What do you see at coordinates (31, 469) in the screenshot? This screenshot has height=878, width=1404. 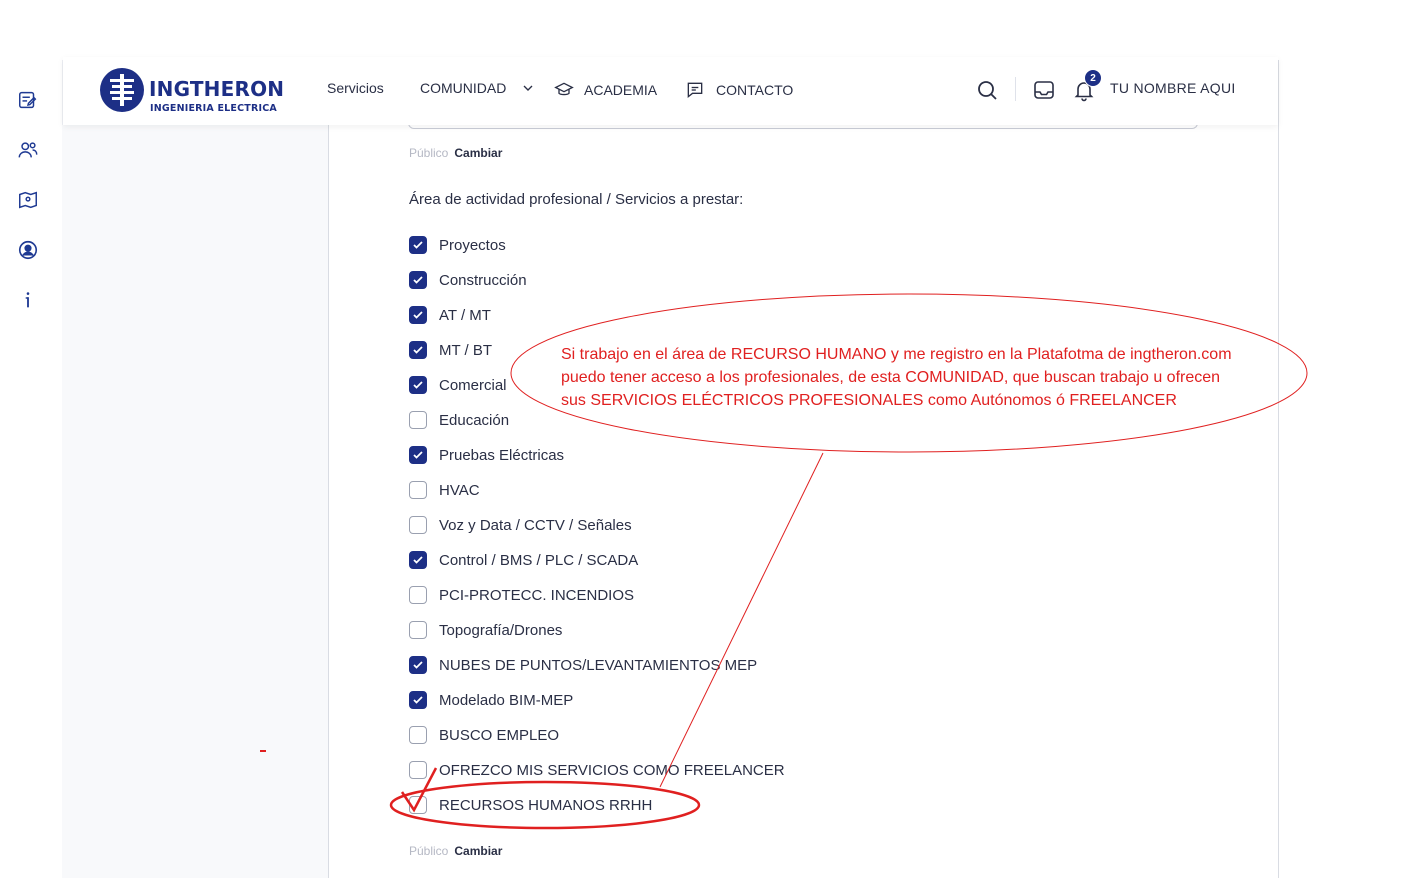 I see `left-icon-rail` at bounding box center [31, 469].